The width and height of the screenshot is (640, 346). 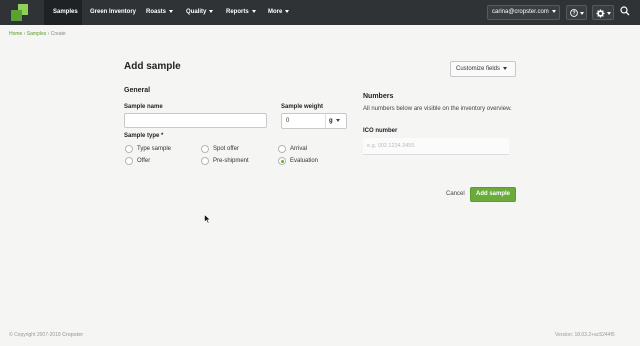 I want to click on general-heading: General, so click(x=137, y=90).